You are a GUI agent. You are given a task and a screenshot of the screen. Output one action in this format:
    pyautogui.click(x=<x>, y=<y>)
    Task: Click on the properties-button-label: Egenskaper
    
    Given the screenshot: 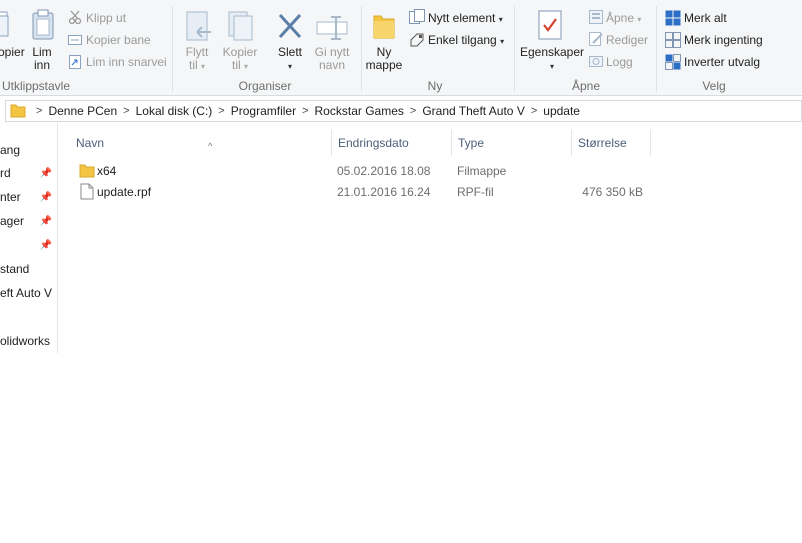 What is the action you would take?
    pyautogui.click(x=552, y=52)
    